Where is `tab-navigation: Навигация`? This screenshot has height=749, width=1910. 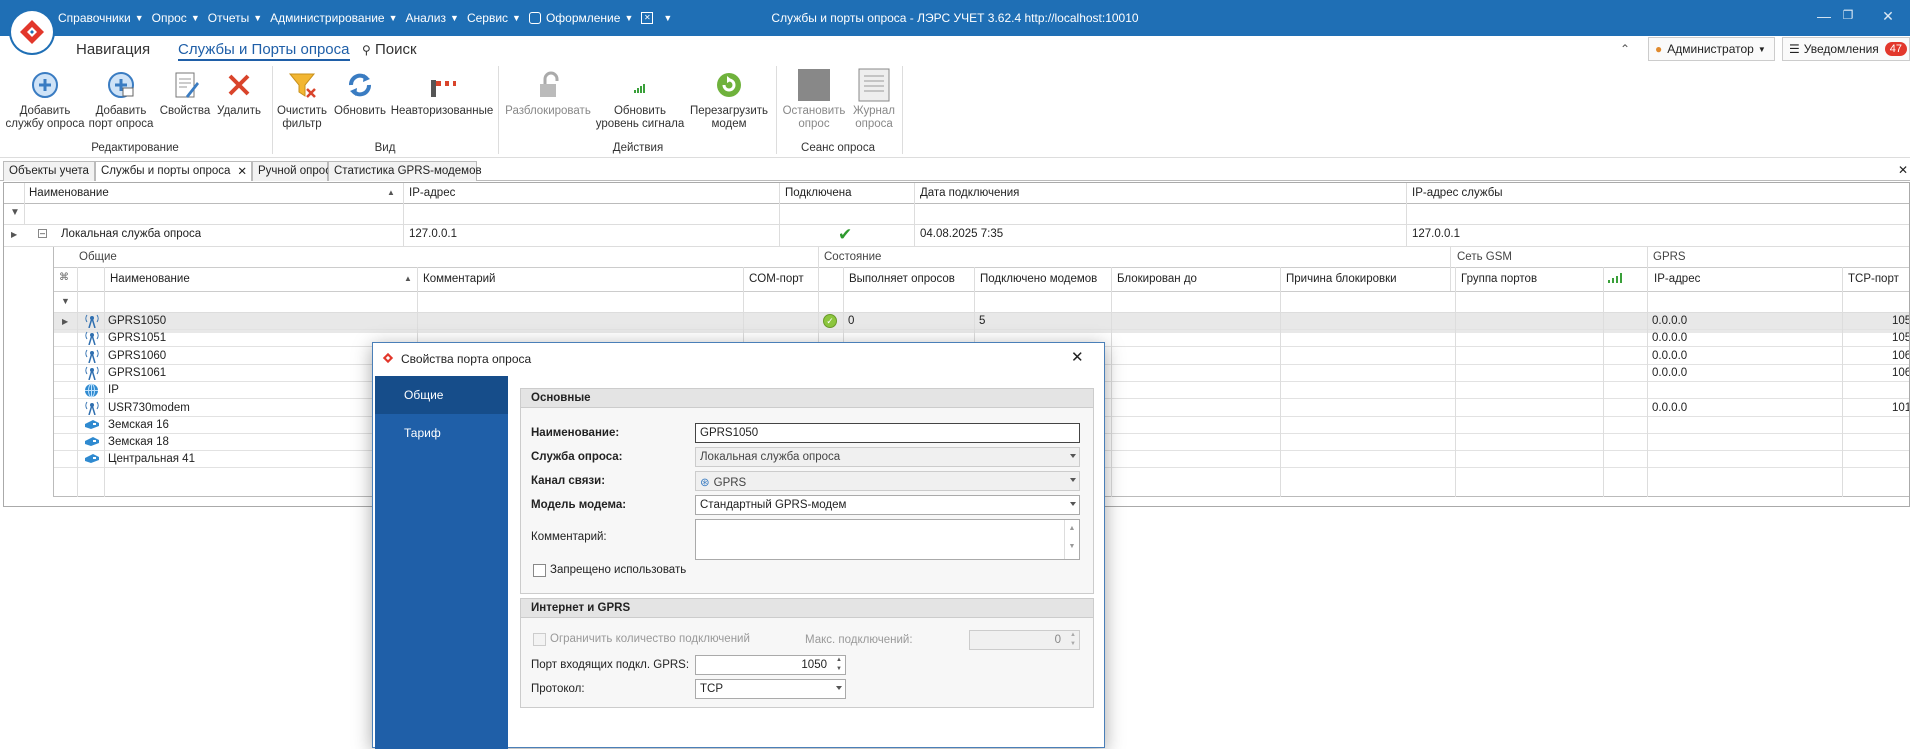 tab-navigation: Навигация is located at coordinates (113, 49).